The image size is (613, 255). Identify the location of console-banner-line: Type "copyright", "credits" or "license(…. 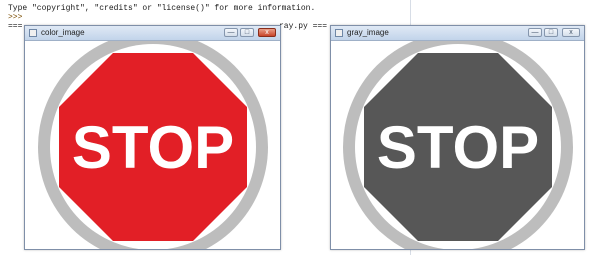
(162, 8).